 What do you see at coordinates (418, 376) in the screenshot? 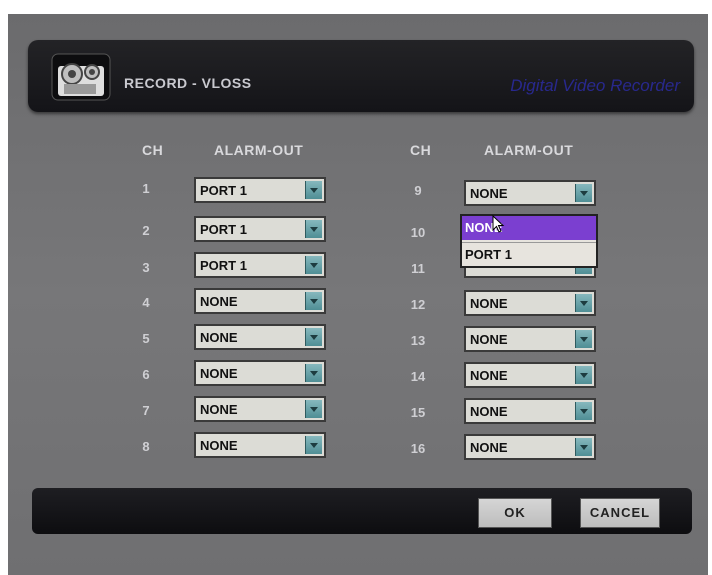
I see `channel-number: 14` at bounding box center [418, 376].